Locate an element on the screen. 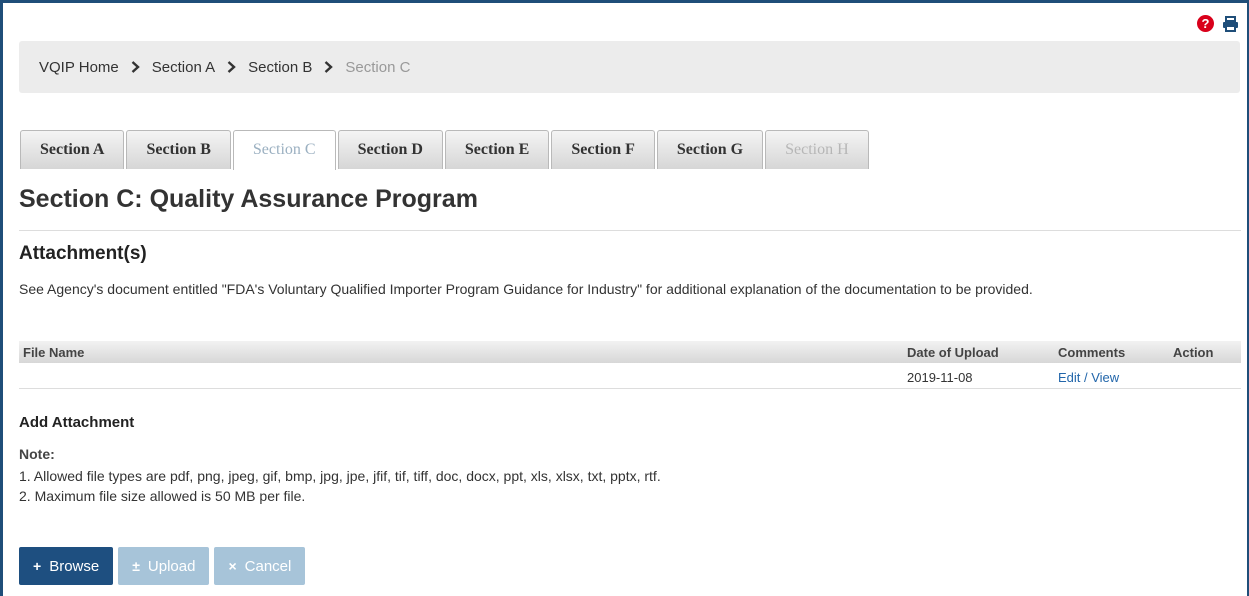 Image resolution: width=1249 pixels, height=596 pixels. browse-button: + Browse is located at coordinates (66, 566).